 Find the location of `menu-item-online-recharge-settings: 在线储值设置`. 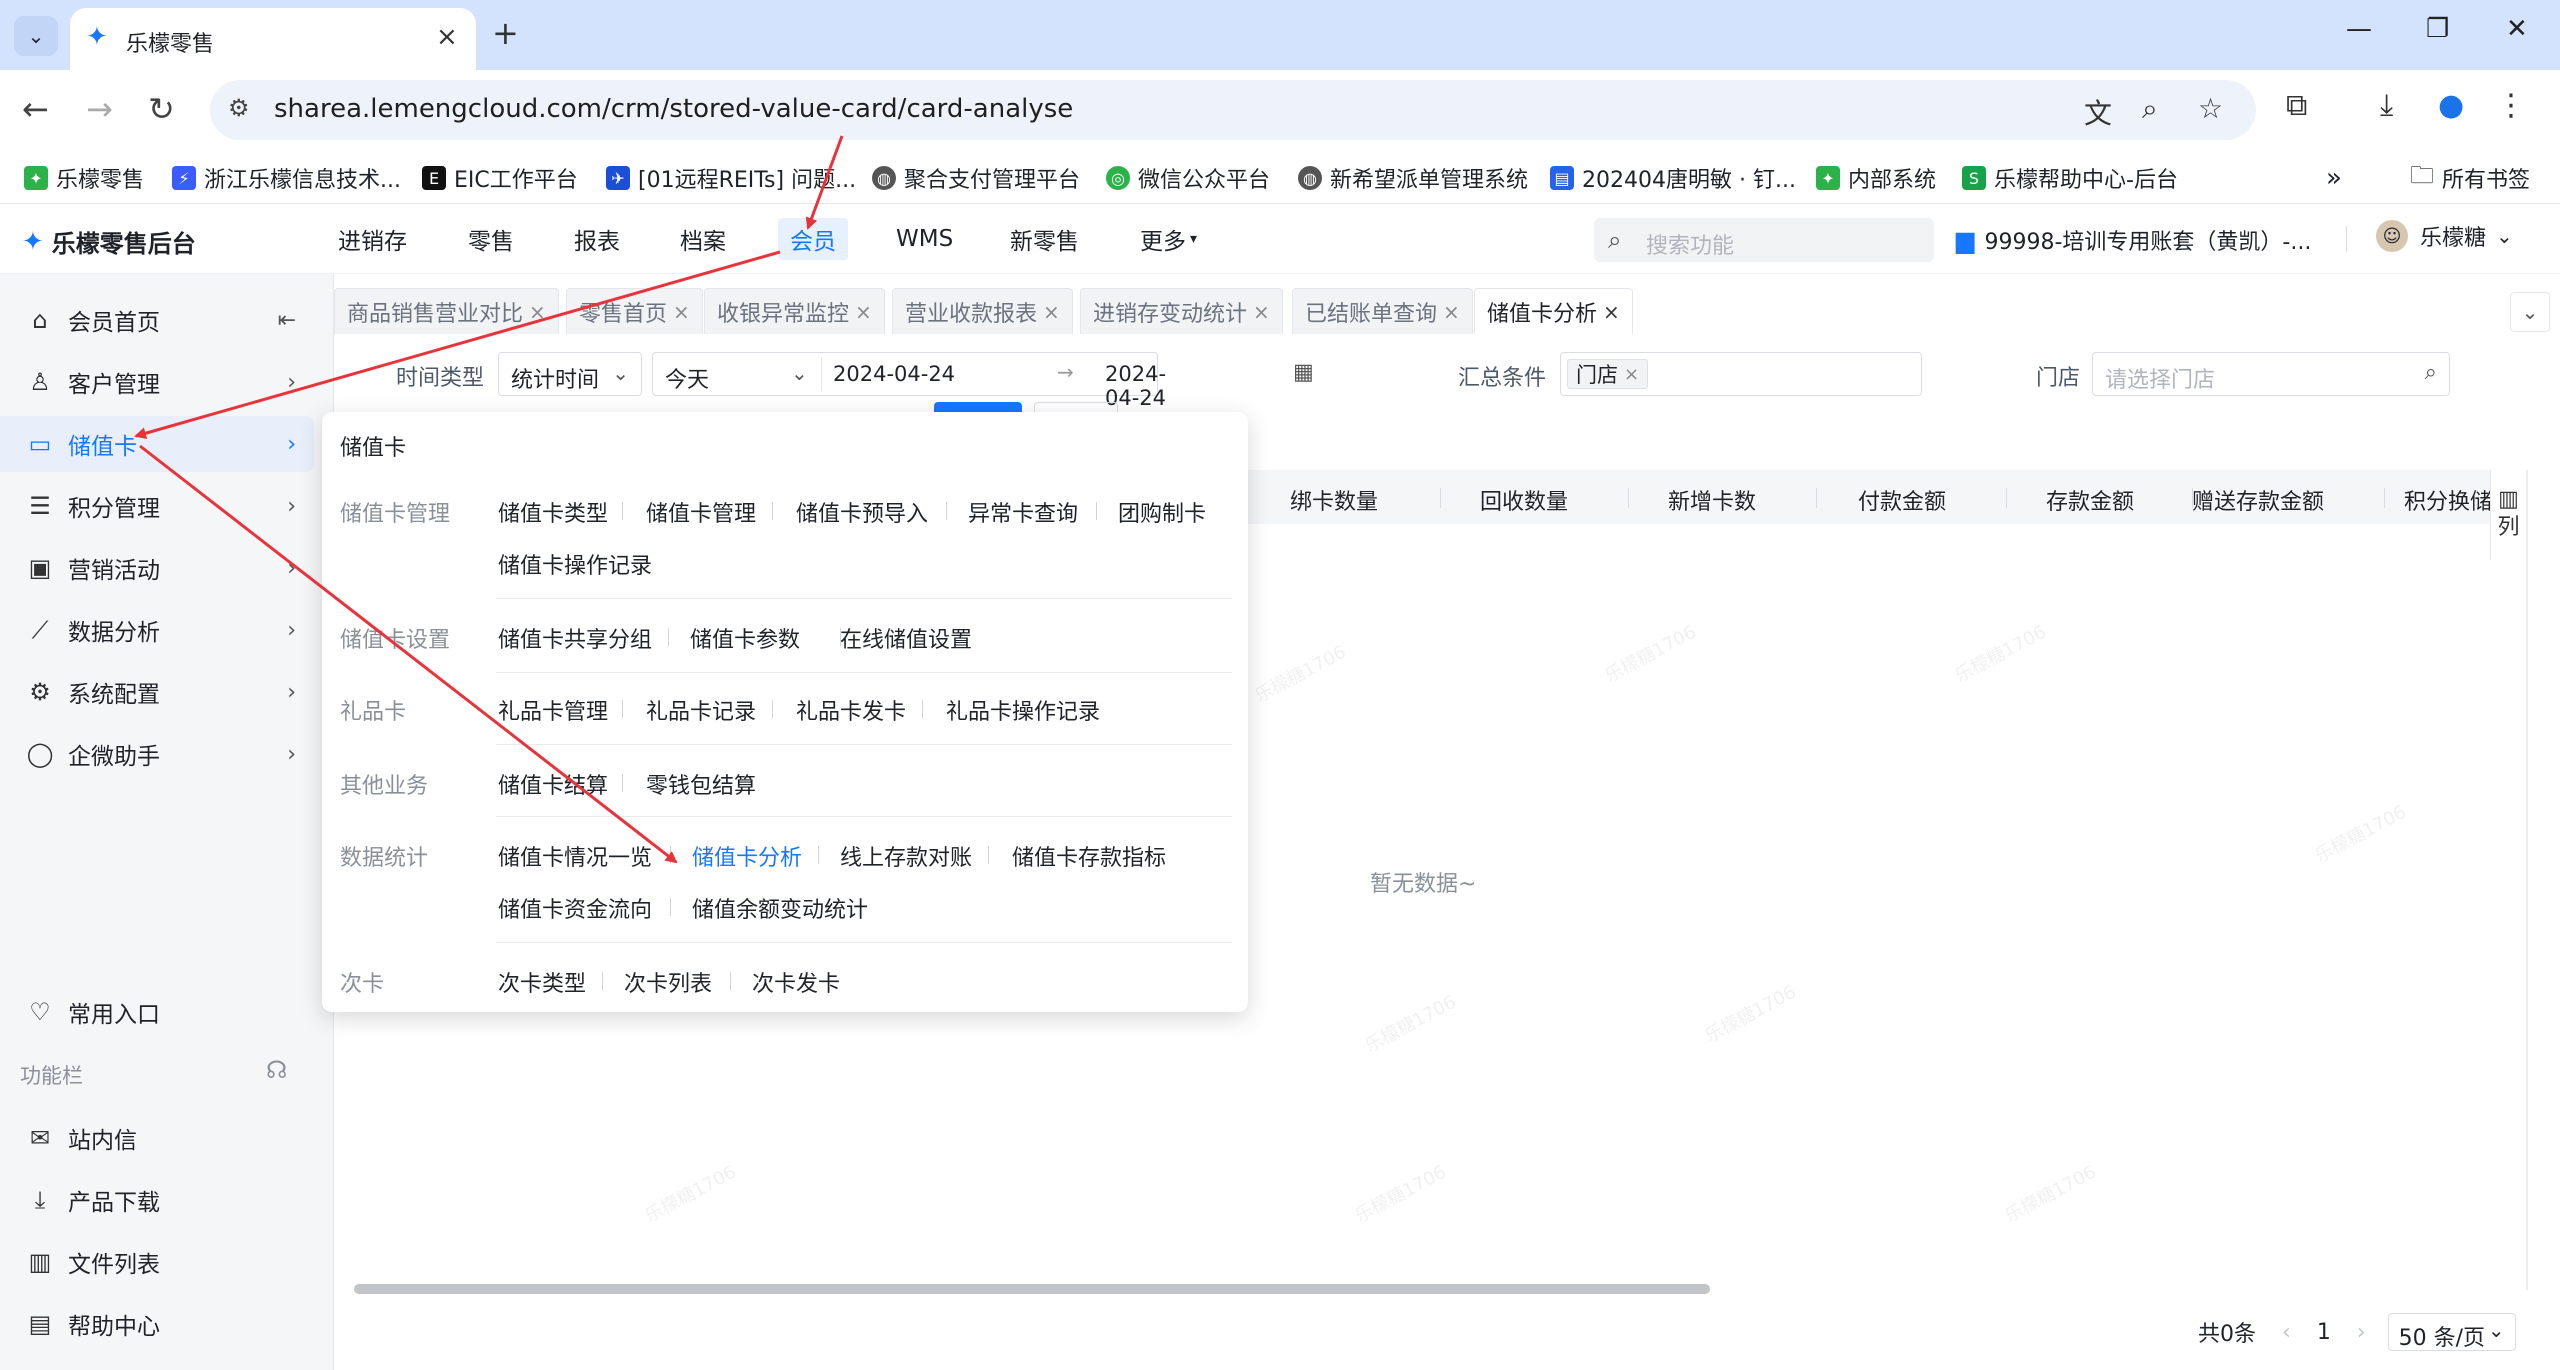

menu-item-online-recharge-settings: 在线储值设置 is located at coordinates (906, 638).